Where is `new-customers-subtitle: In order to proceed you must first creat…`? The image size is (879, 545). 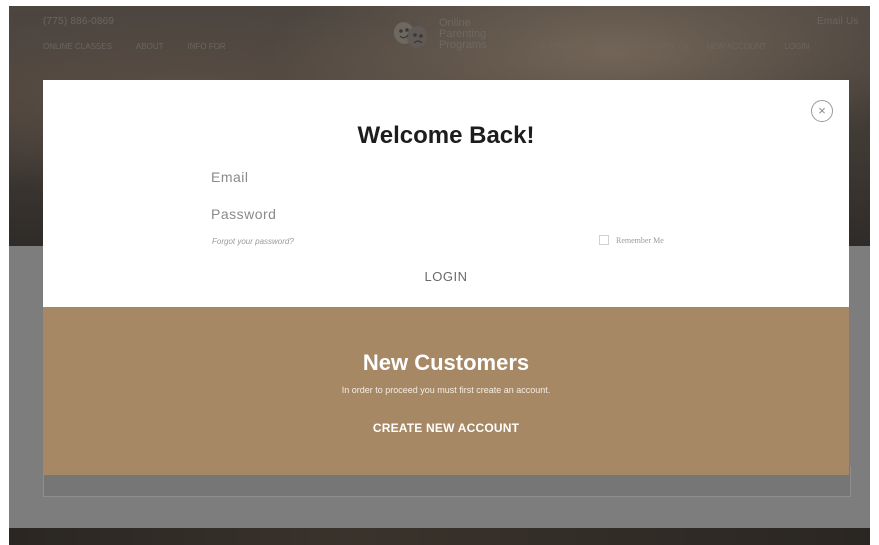
new-customers-subtitle: In order to proceed you must first creat… is located at coordinates (446, 390).